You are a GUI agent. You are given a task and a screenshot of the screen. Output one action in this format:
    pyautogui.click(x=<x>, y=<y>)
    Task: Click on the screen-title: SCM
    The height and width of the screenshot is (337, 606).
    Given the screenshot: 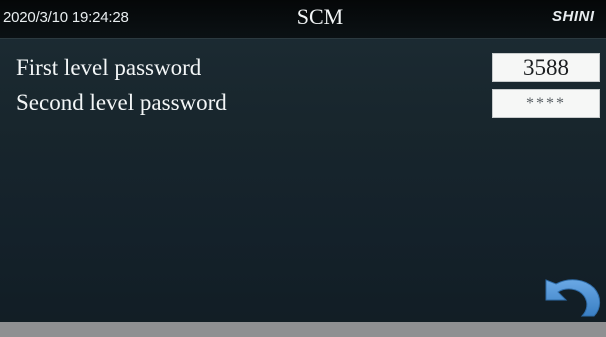 What is the action you would take?
    pyautogui.click(x=320, y=16)
    